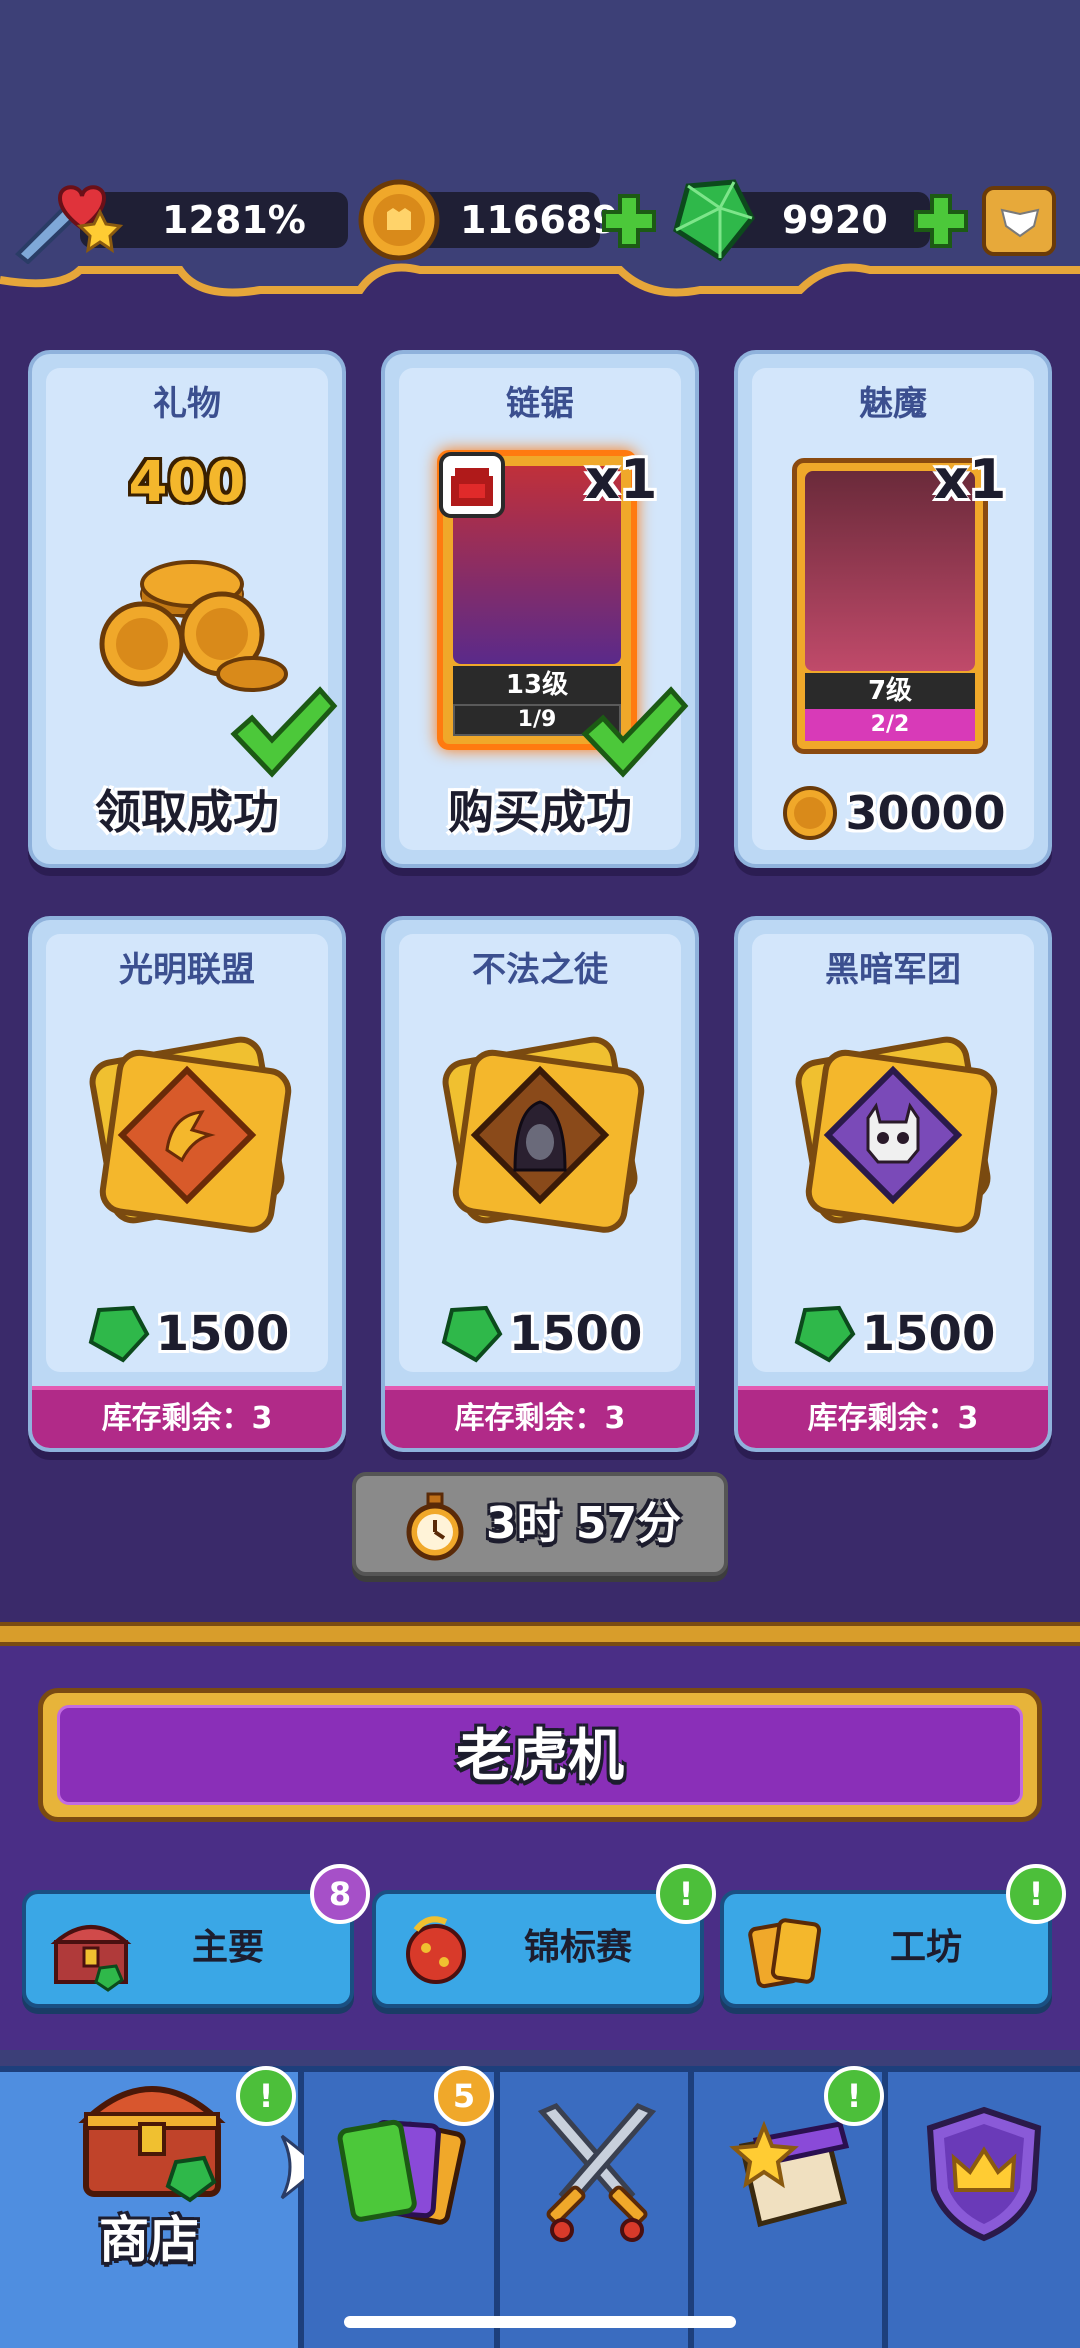 The image size is (1080, 2348). I want to click on resource-hud: 1281% 116689 9920, so click(540, 221).